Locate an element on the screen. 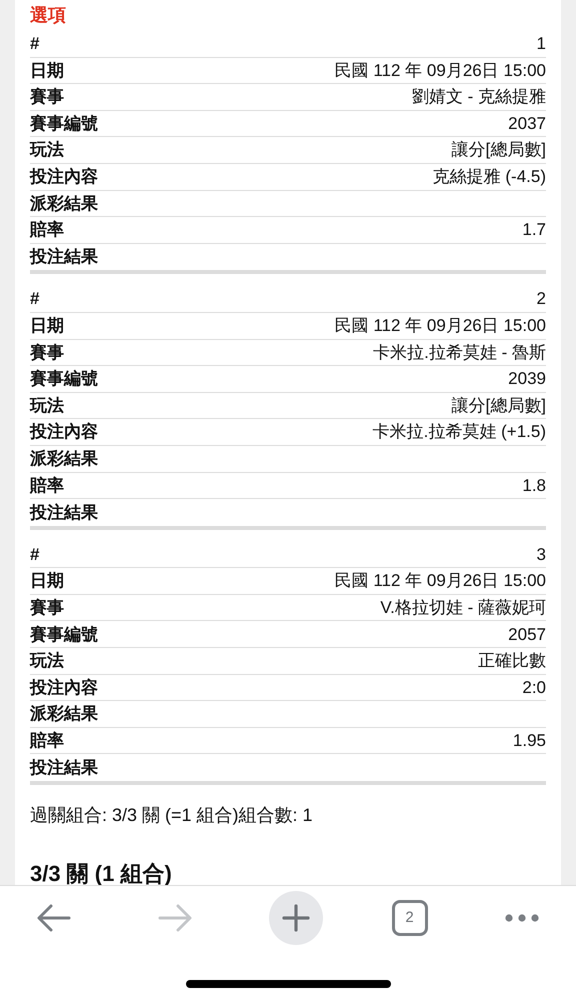 The width and height of the screenshot is (576, 1000). field-value: 3 is located at coordinates (541, 555).